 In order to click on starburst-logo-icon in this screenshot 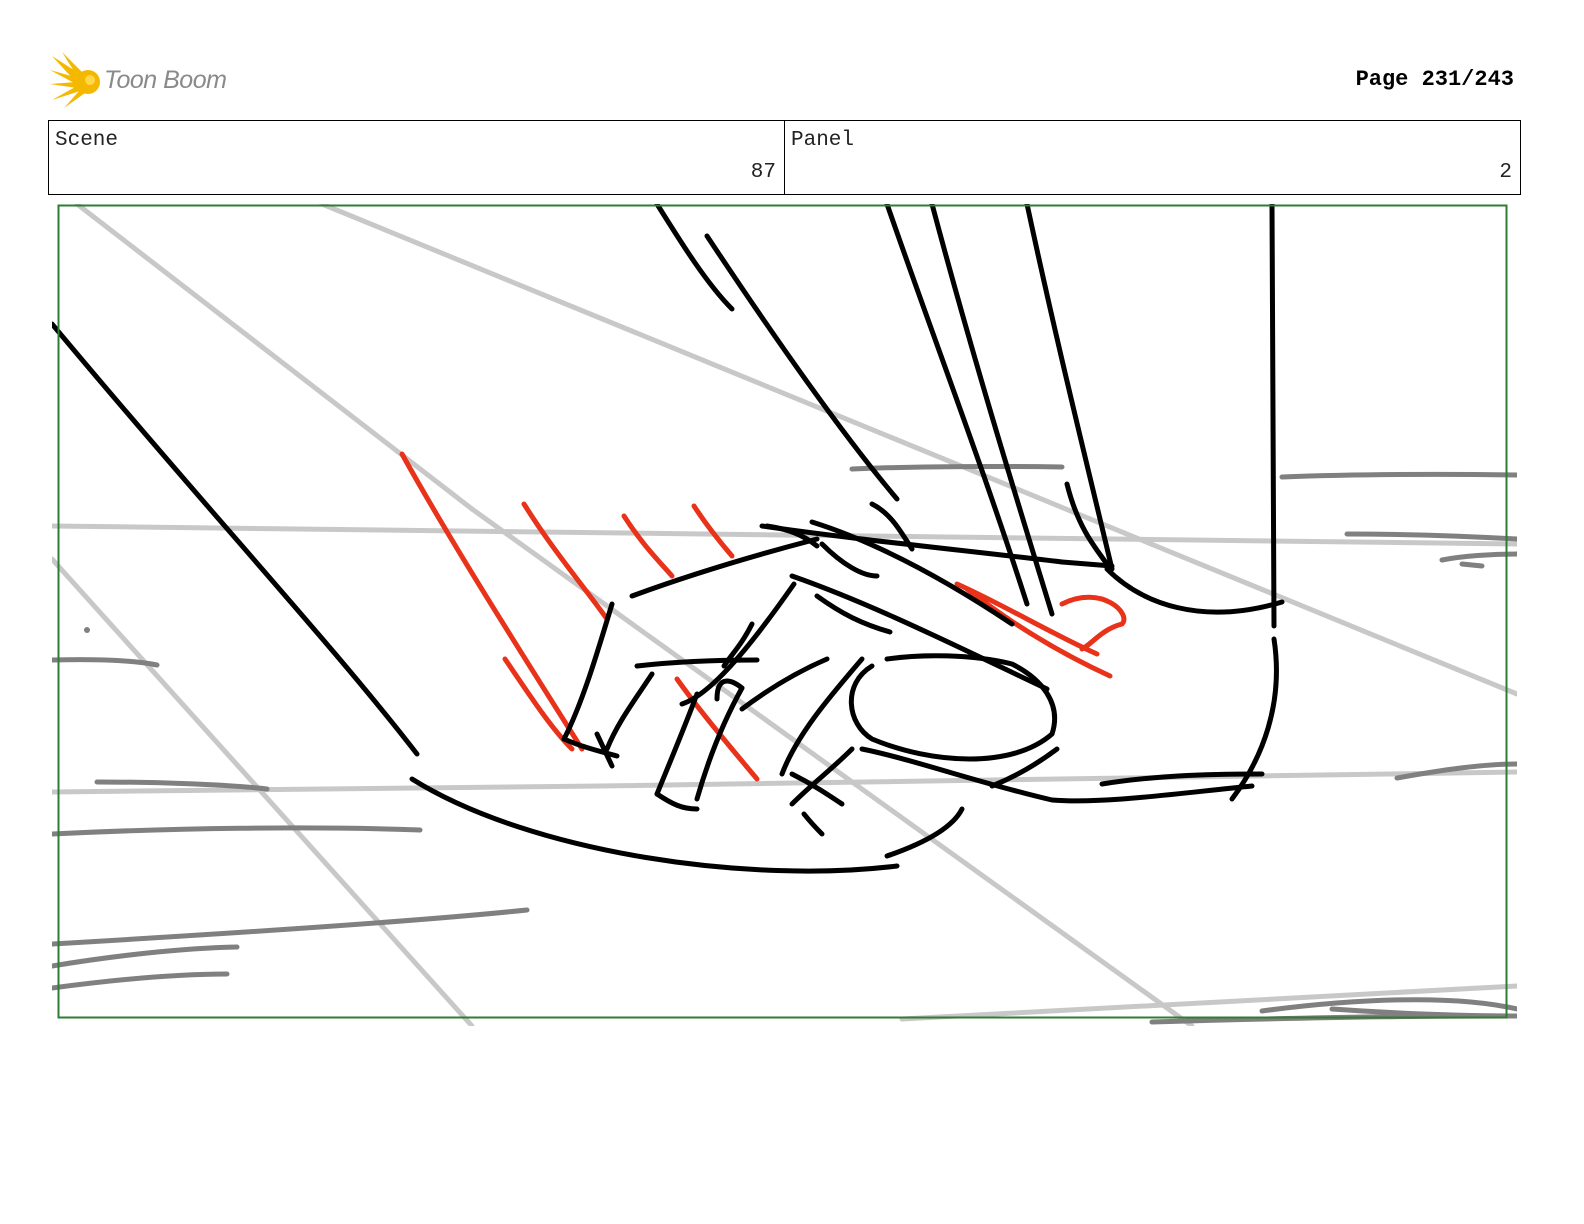, I will do `click(75, 80)`.